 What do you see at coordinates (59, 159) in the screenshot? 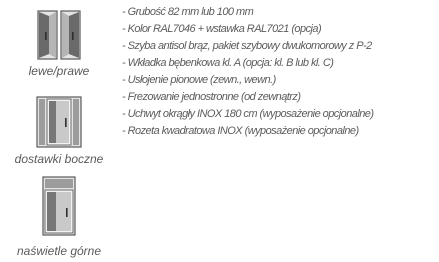
I see `caption-side-panels: dostawki boczne` at bounding box center [59, 159].